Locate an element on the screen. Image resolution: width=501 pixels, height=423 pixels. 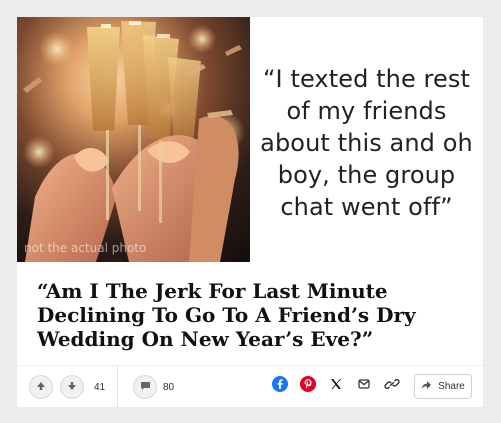
facebook-share-button is located at coordinates (280, 386).